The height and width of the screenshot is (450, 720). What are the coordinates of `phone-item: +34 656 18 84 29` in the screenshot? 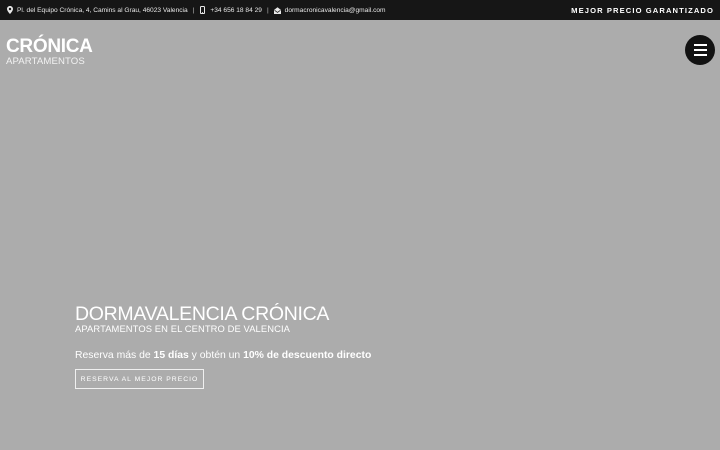 It's located at (230, 10).